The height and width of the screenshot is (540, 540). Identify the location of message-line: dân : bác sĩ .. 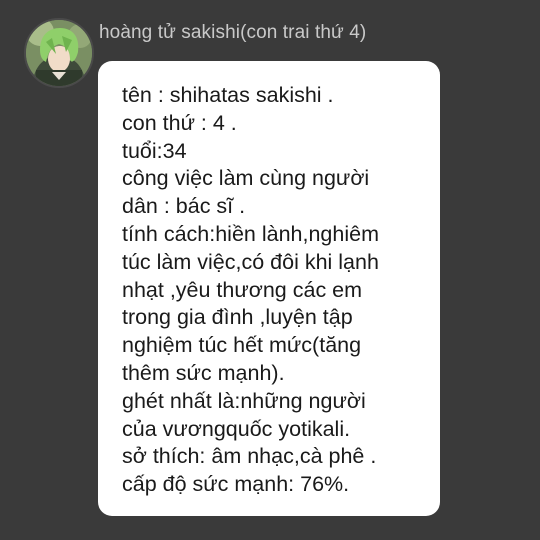
(184, 206).